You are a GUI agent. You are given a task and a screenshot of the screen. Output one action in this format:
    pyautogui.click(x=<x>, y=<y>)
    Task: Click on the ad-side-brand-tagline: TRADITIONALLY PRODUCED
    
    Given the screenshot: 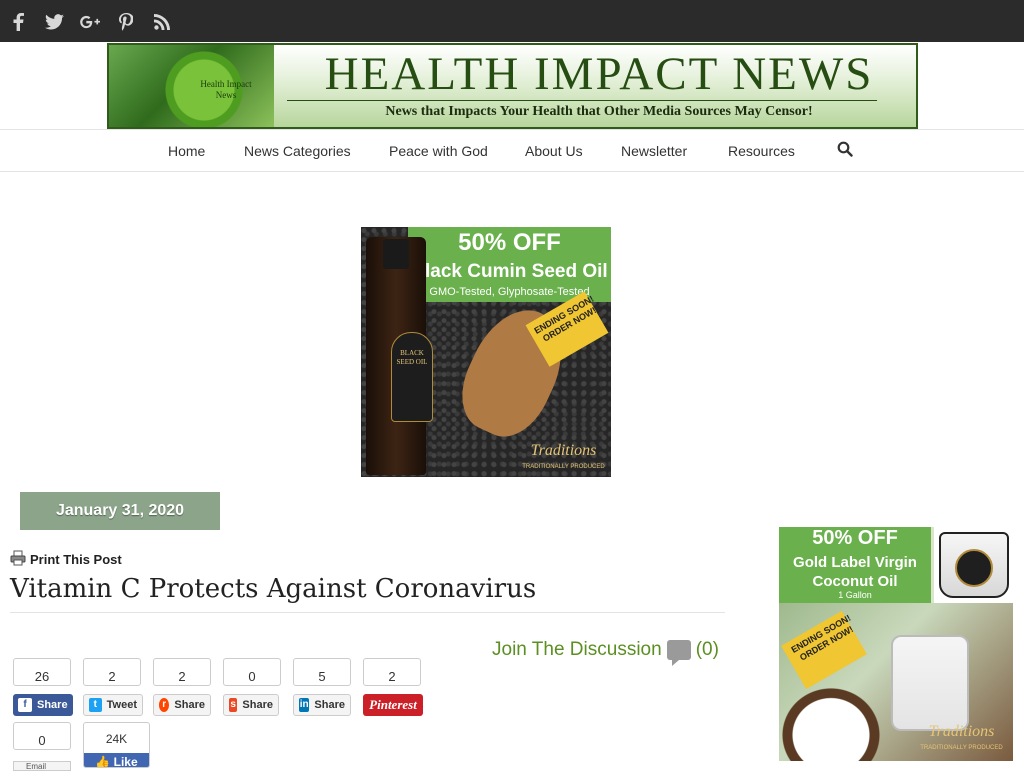 What is the action you would take?
    pyautogui.click(x=961, y=748)
    